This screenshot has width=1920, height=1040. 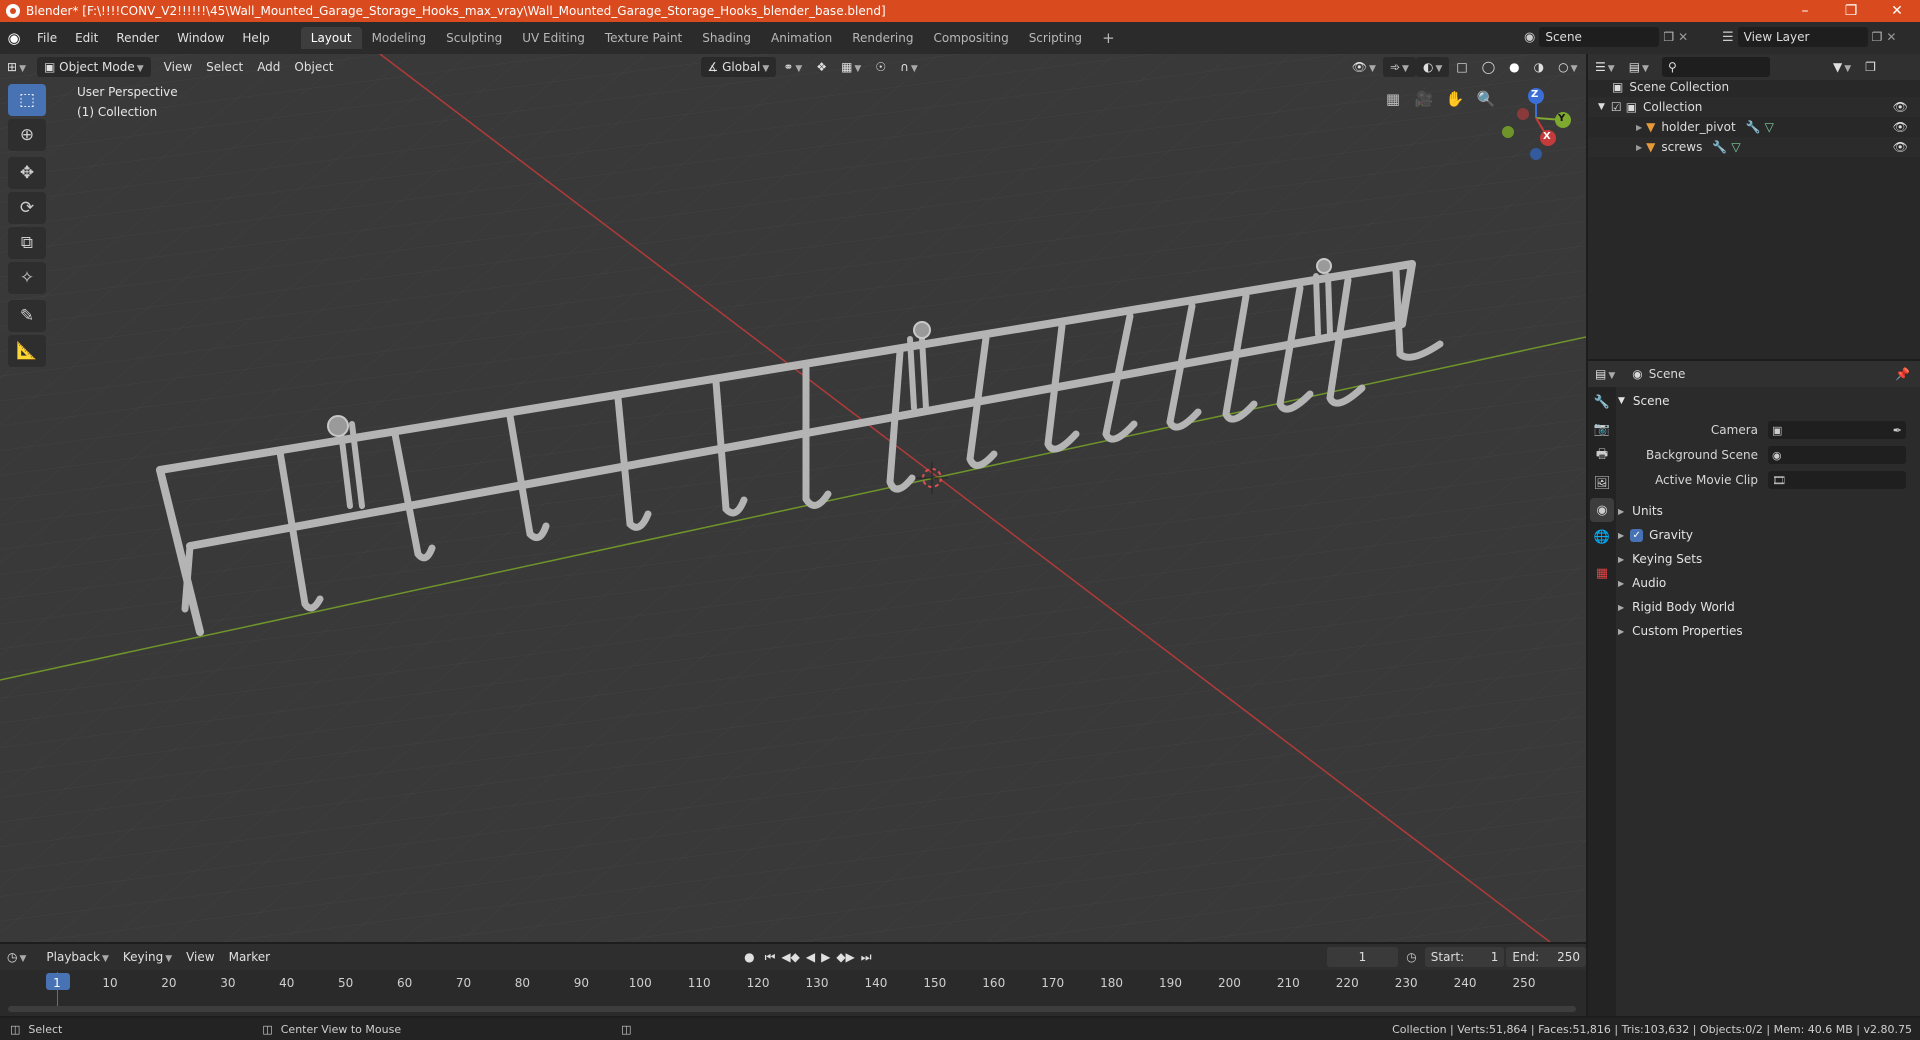 What do you see at coordinates (792, 67) in the screenshot?
I see `pivot-icon: ⚭ ▼` at bounding box center [792, 67].